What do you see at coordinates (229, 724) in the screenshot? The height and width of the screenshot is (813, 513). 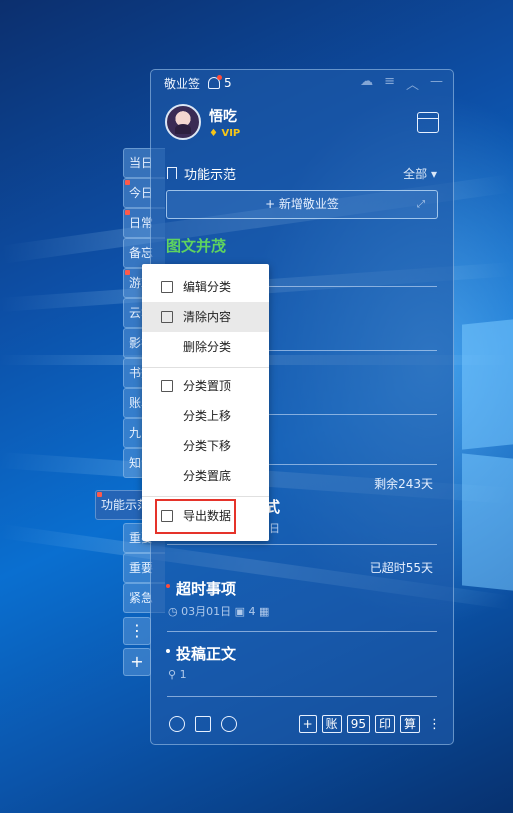 I see `search-icon` at bounding box center [229, 724].